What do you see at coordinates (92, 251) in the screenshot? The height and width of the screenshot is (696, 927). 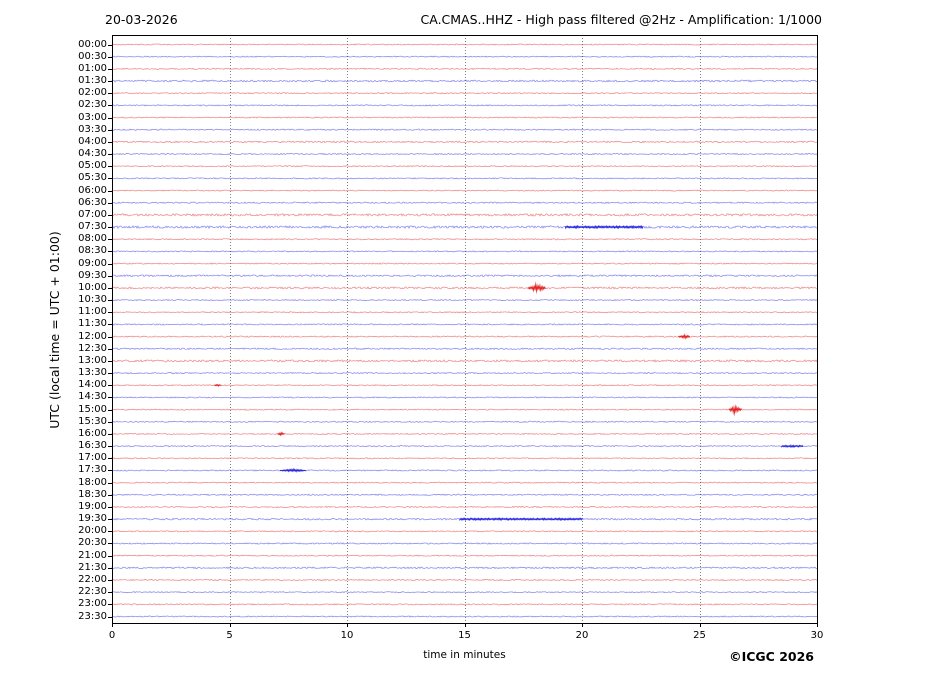 I see `y-tick-label: 08:30` at bounding box center [92, 251].